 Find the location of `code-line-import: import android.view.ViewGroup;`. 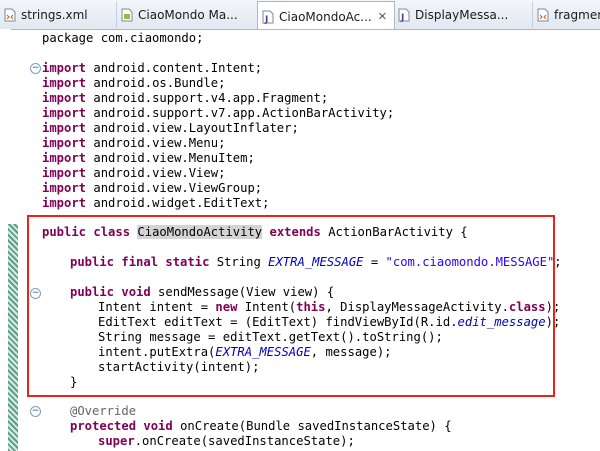

code-line-import: import android.view.ViewGroup; is located at coordinates (152, 188).